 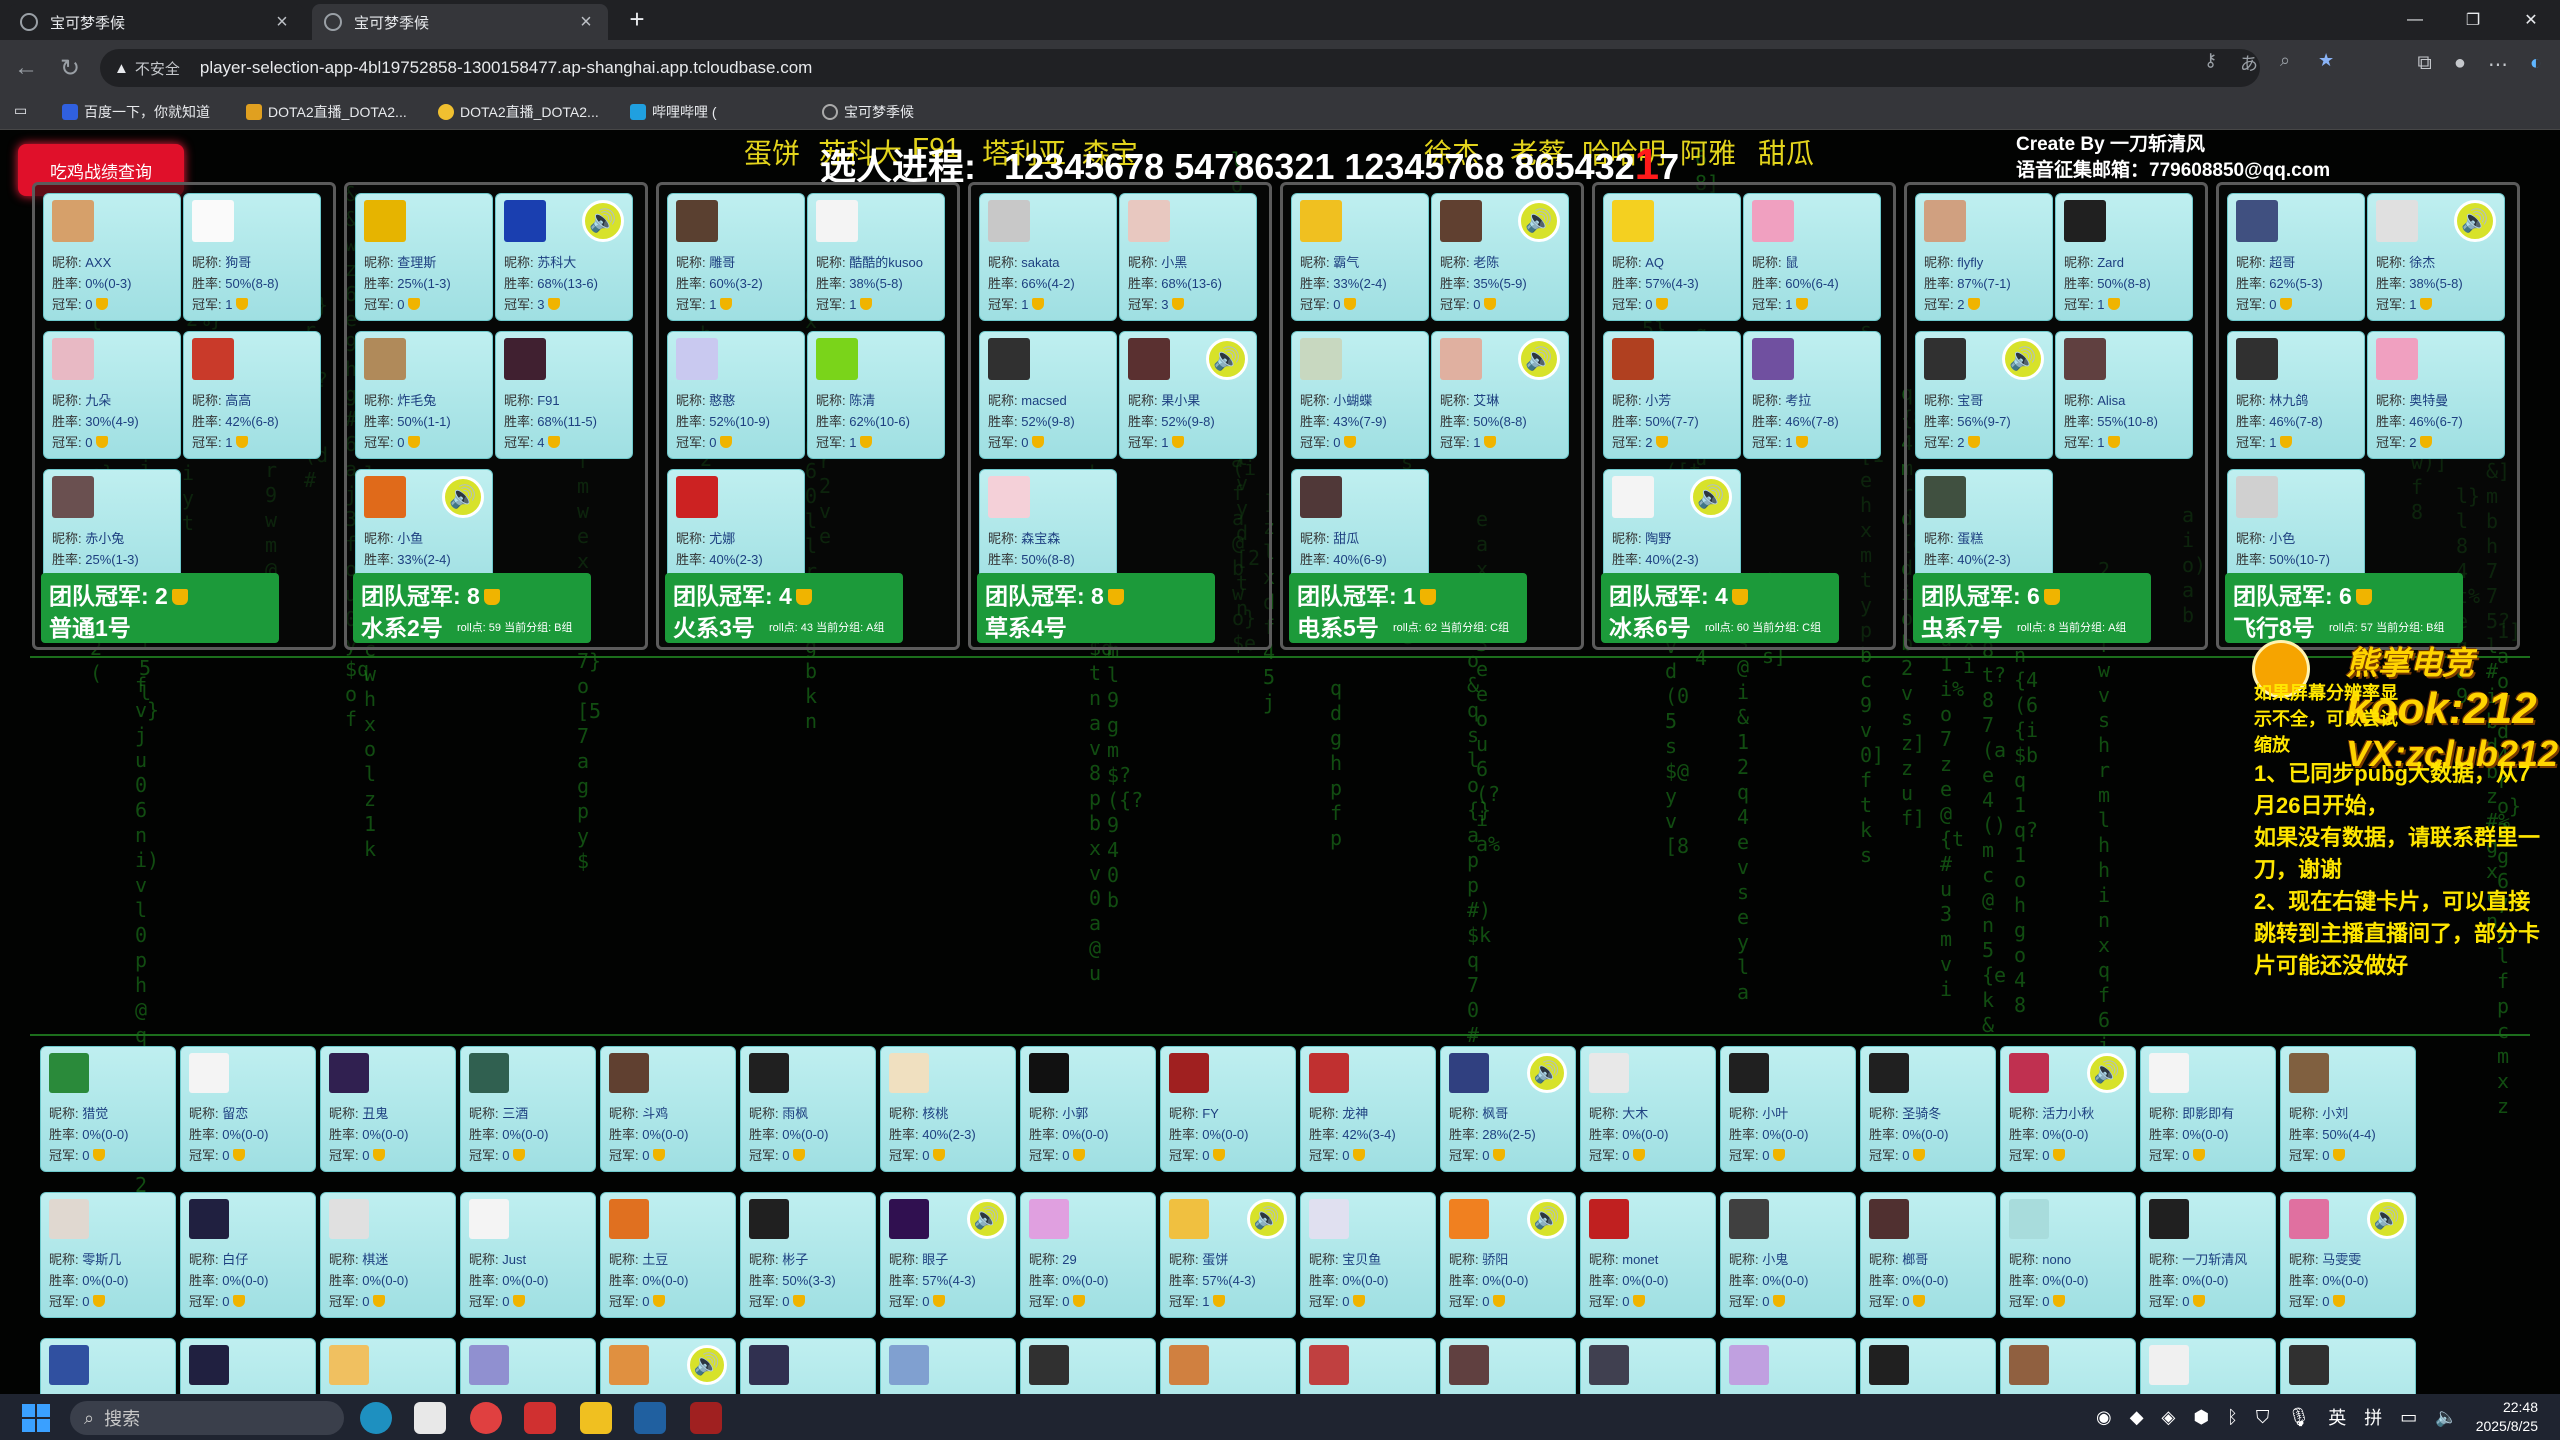 What do you see at coordinates (2137, 1417) in the screenshot?
I see `tray-icon: ◆` at bounding box center [2137, 1417].